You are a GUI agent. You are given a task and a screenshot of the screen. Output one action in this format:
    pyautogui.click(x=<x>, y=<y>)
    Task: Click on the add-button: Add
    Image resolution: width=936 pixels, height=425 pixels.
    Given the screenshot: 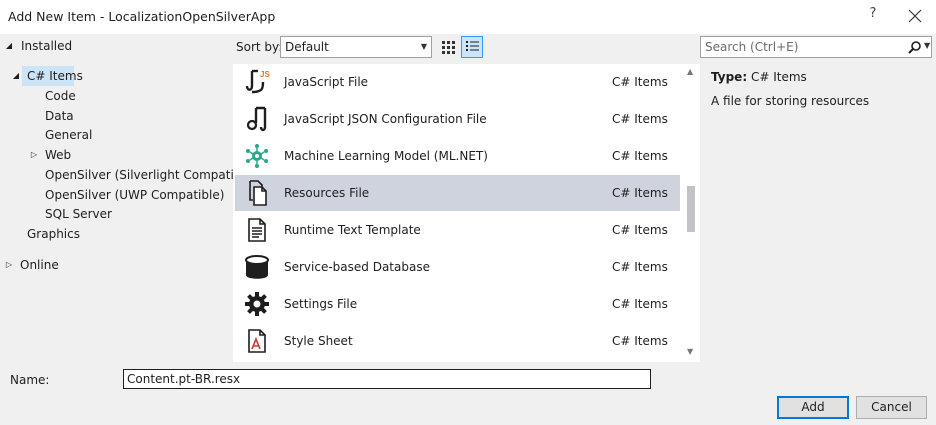 What is the action you would take?
    pyautogui.click(x=813, y=407)
    